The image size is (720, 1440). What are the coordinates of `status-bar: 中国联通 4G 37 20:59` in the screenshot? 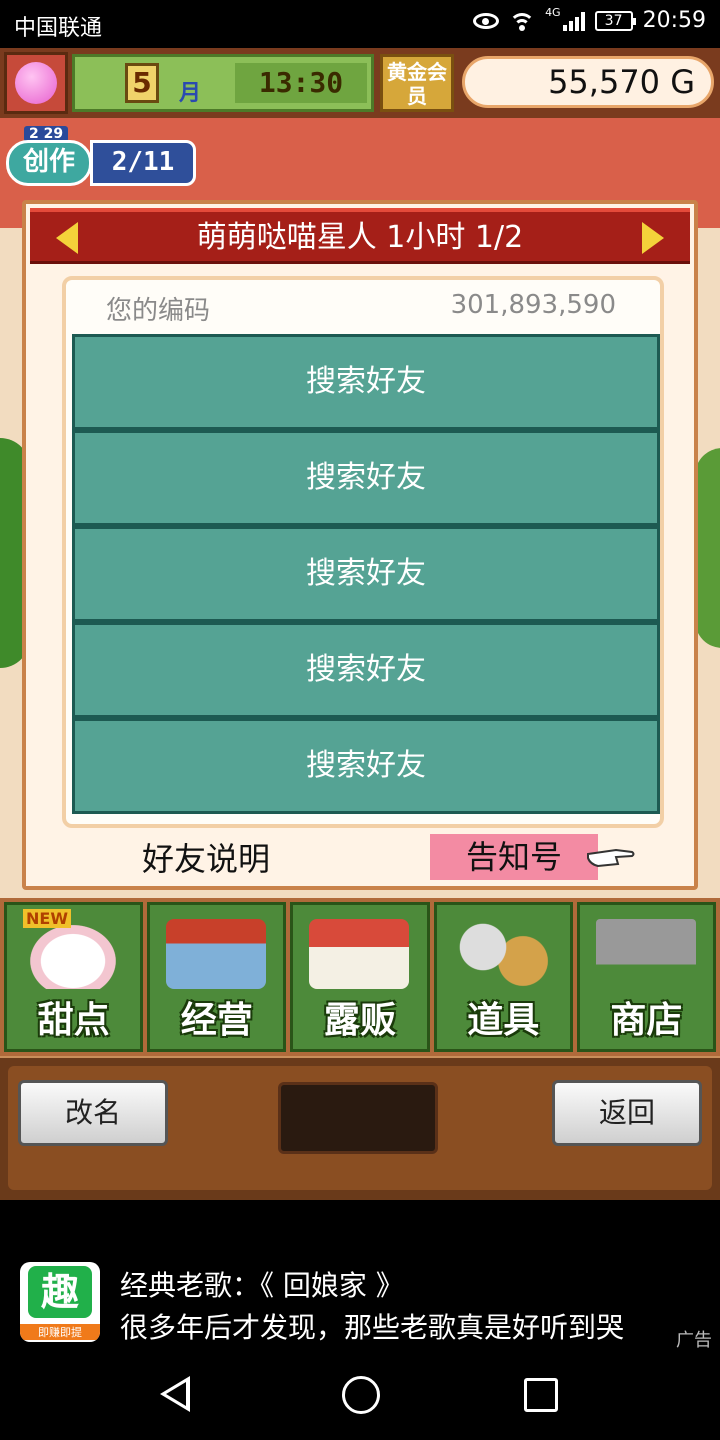 It's located at (360, 24).